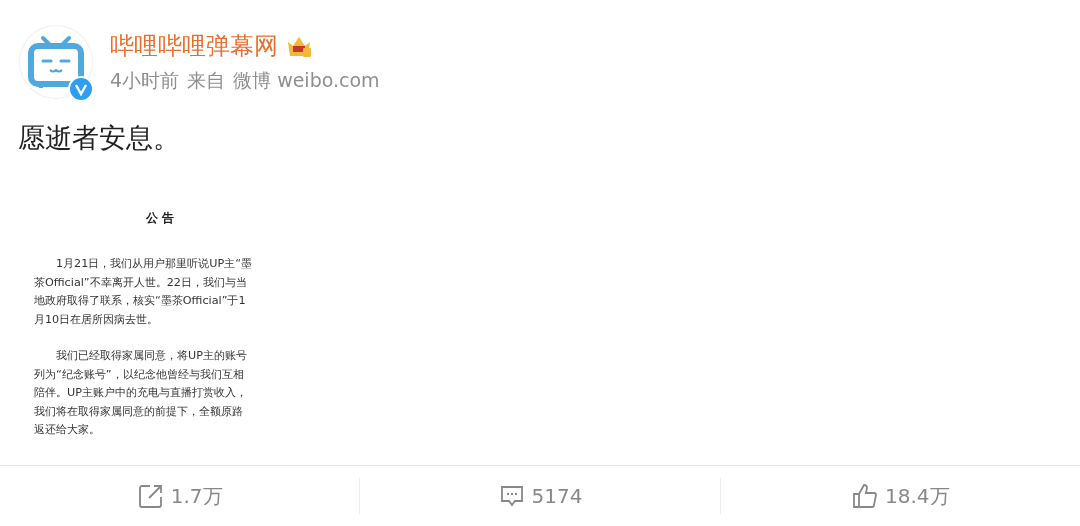 The image size is (1080, 526). What do you see at coordinates (141, 282) in the screenshot?
I see `notice-line: 茶Official”不幸离开人世。22日，我们与当` at bounding box center [141, 282].